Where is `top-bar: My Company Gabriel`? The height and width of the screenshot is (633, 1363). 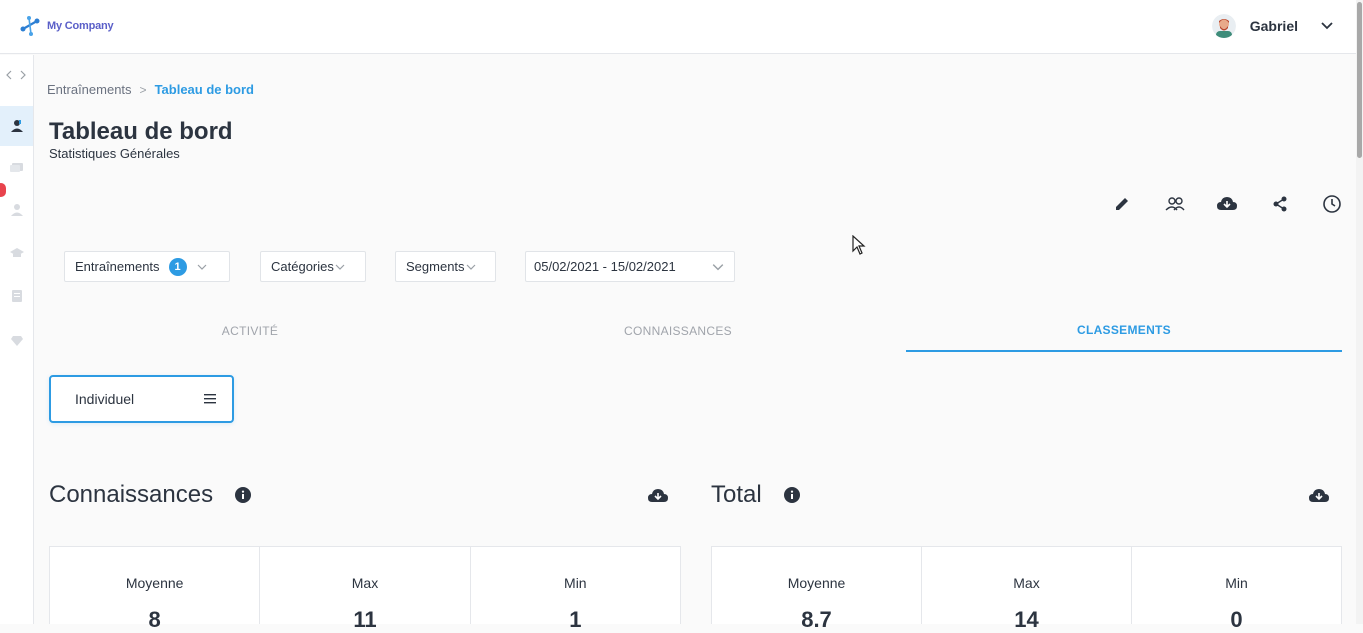 top-bar: My Company Gabriel is located at coordinates (678, 27).